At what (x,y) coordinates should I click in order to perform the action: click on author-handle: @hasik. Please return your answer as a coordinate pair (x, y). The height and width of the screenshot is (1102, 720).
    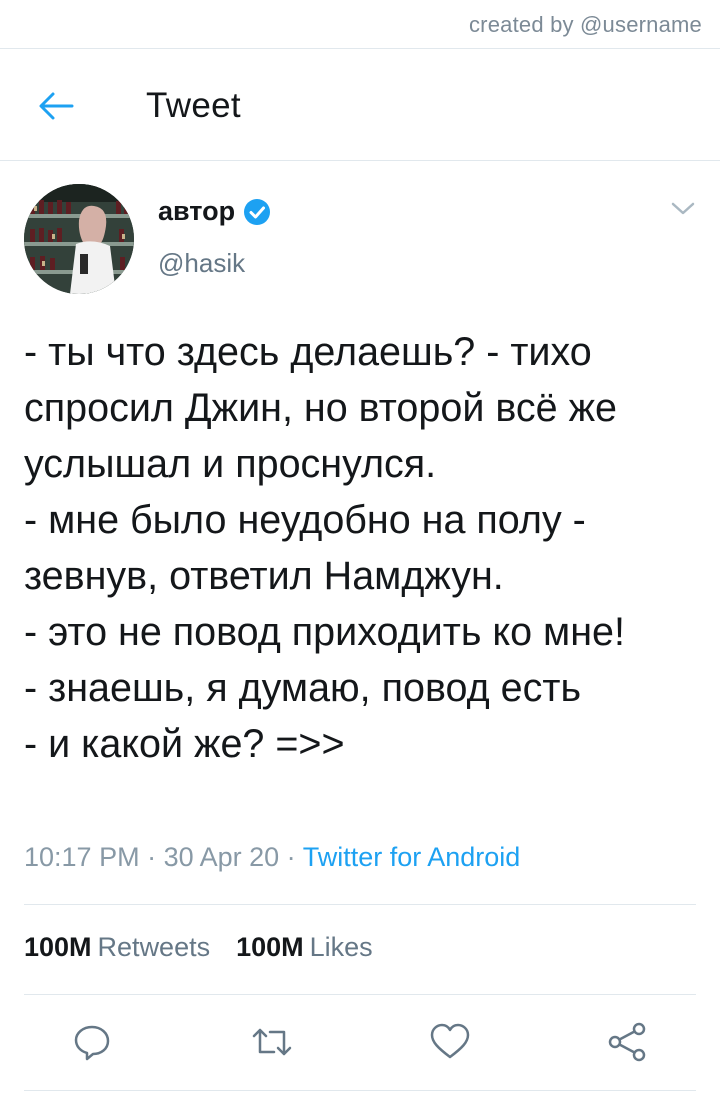
    Looking at the image, I should click on (201, 263).